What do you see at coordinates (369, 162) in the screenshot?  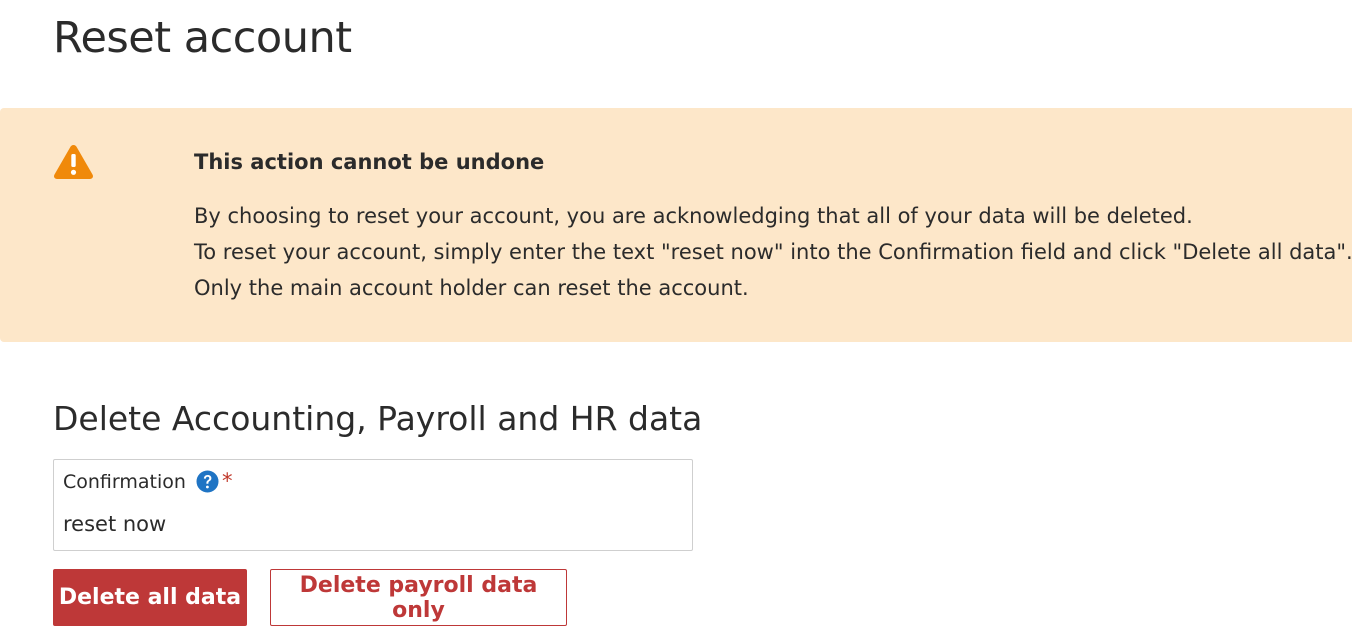 I see `warning-heading: This action cannot be undone` at bounding box center [369, 162].